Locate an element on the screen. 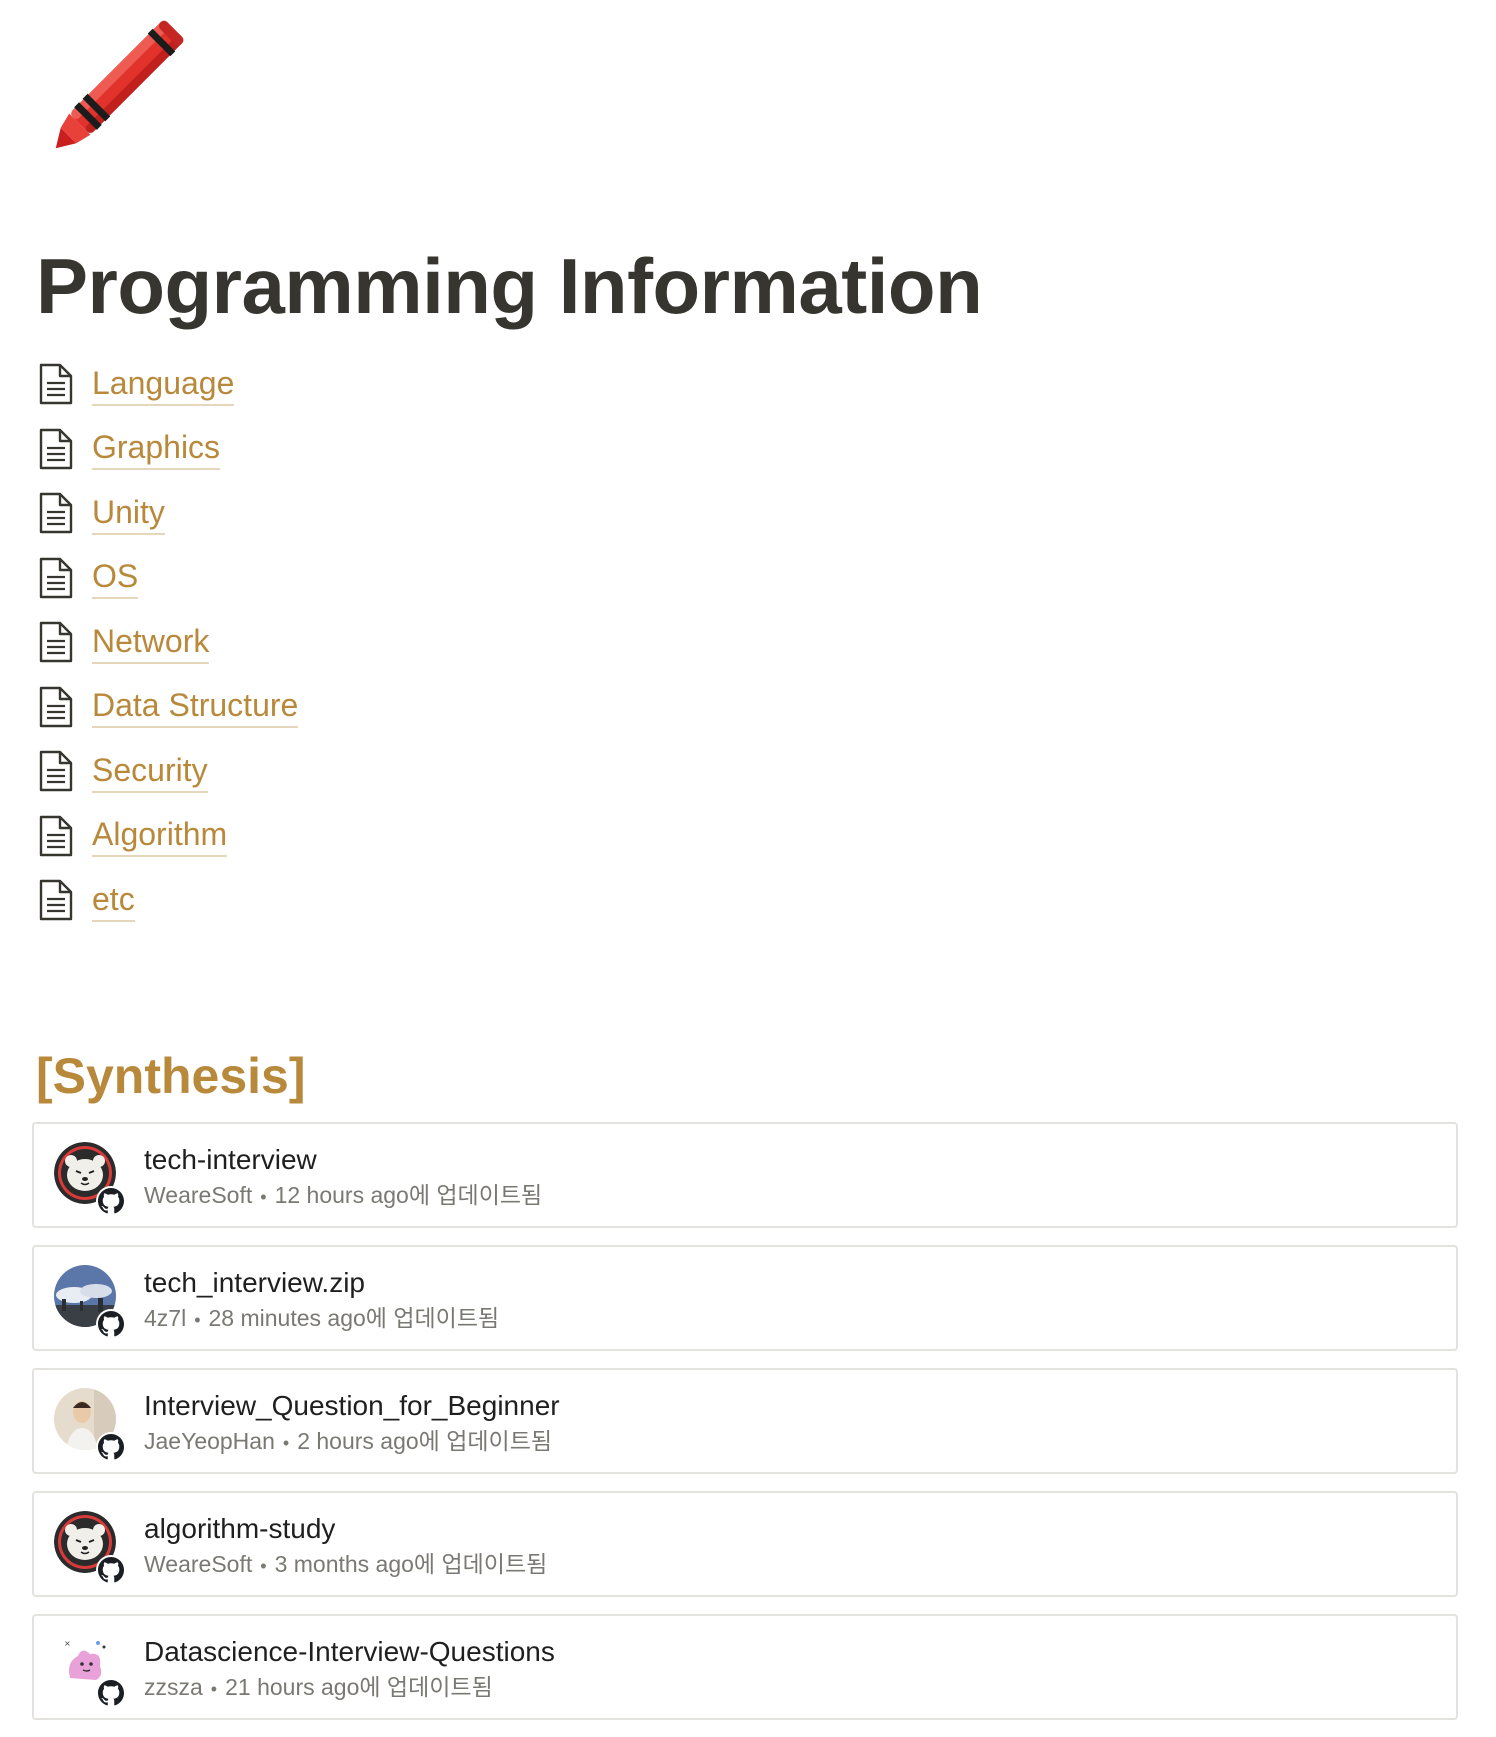 The width and height of the screenshot is (1496, 1737). repo-owner: JaeYeopHan is located at coordinates (209, 1441).